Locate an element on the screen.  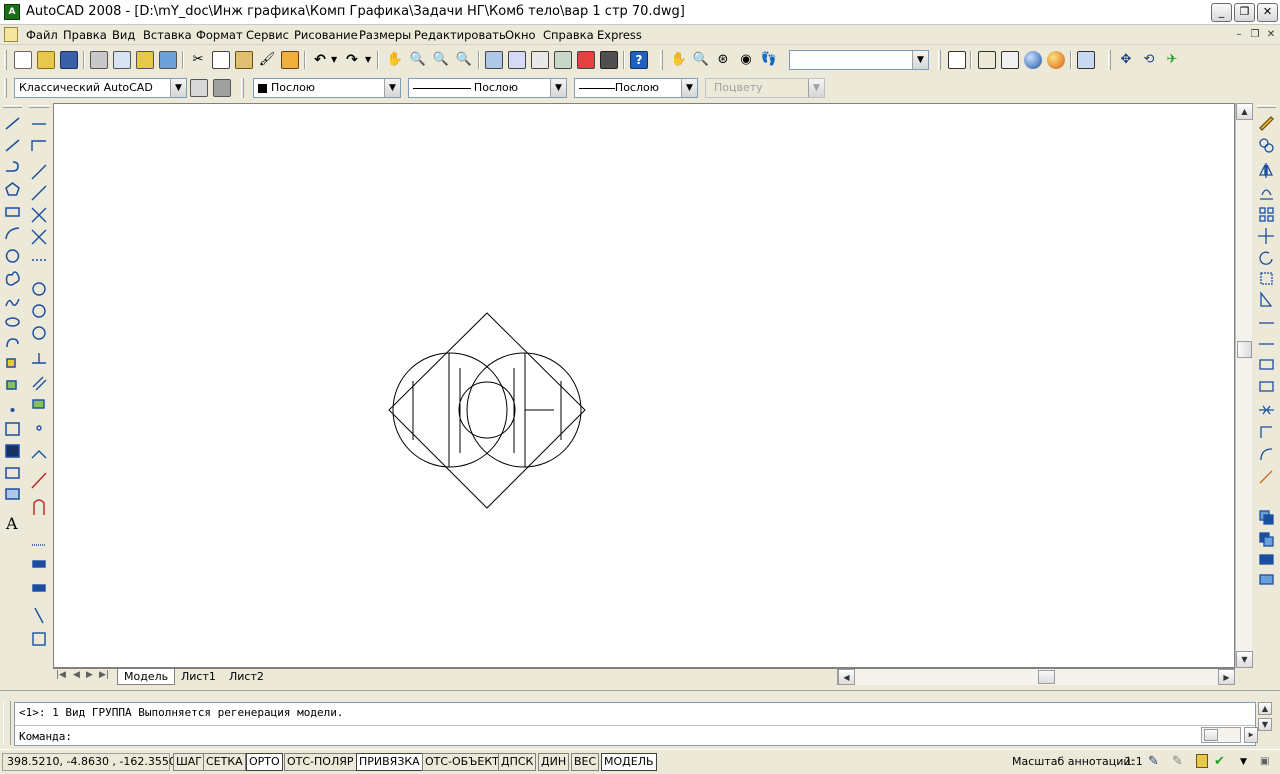
next-tab-icon: ▶ is located at coordinates (89, 675).